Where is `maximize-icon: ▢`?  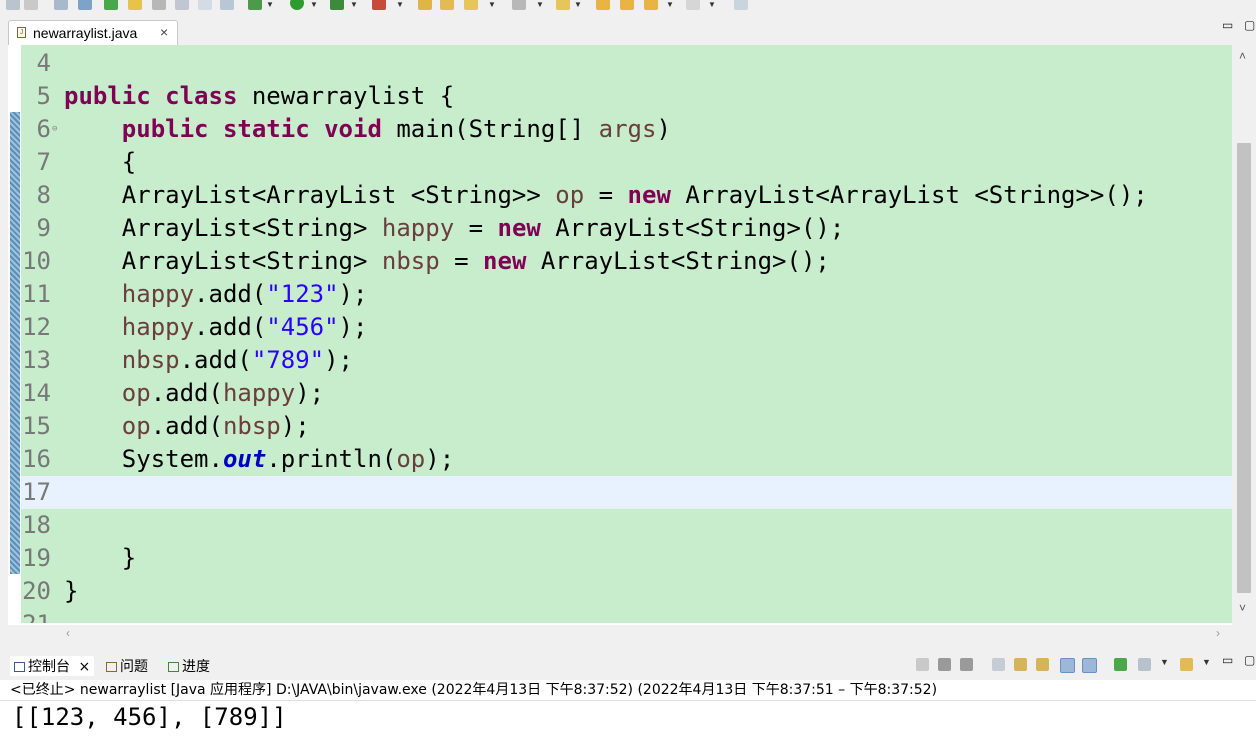 maximize-icon: ▢ is located at coordinates (1249, 25).